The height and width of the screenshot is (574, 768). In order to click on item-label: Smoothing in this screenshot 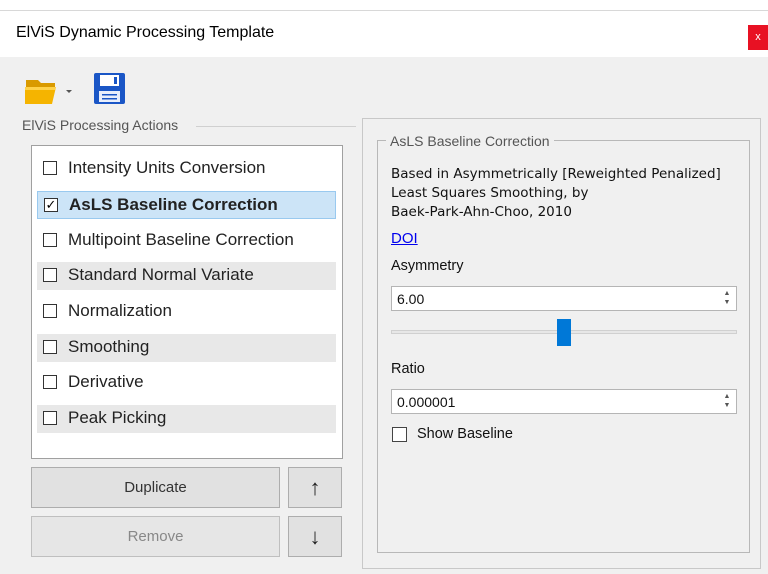, I will do `click(109, 346)`.